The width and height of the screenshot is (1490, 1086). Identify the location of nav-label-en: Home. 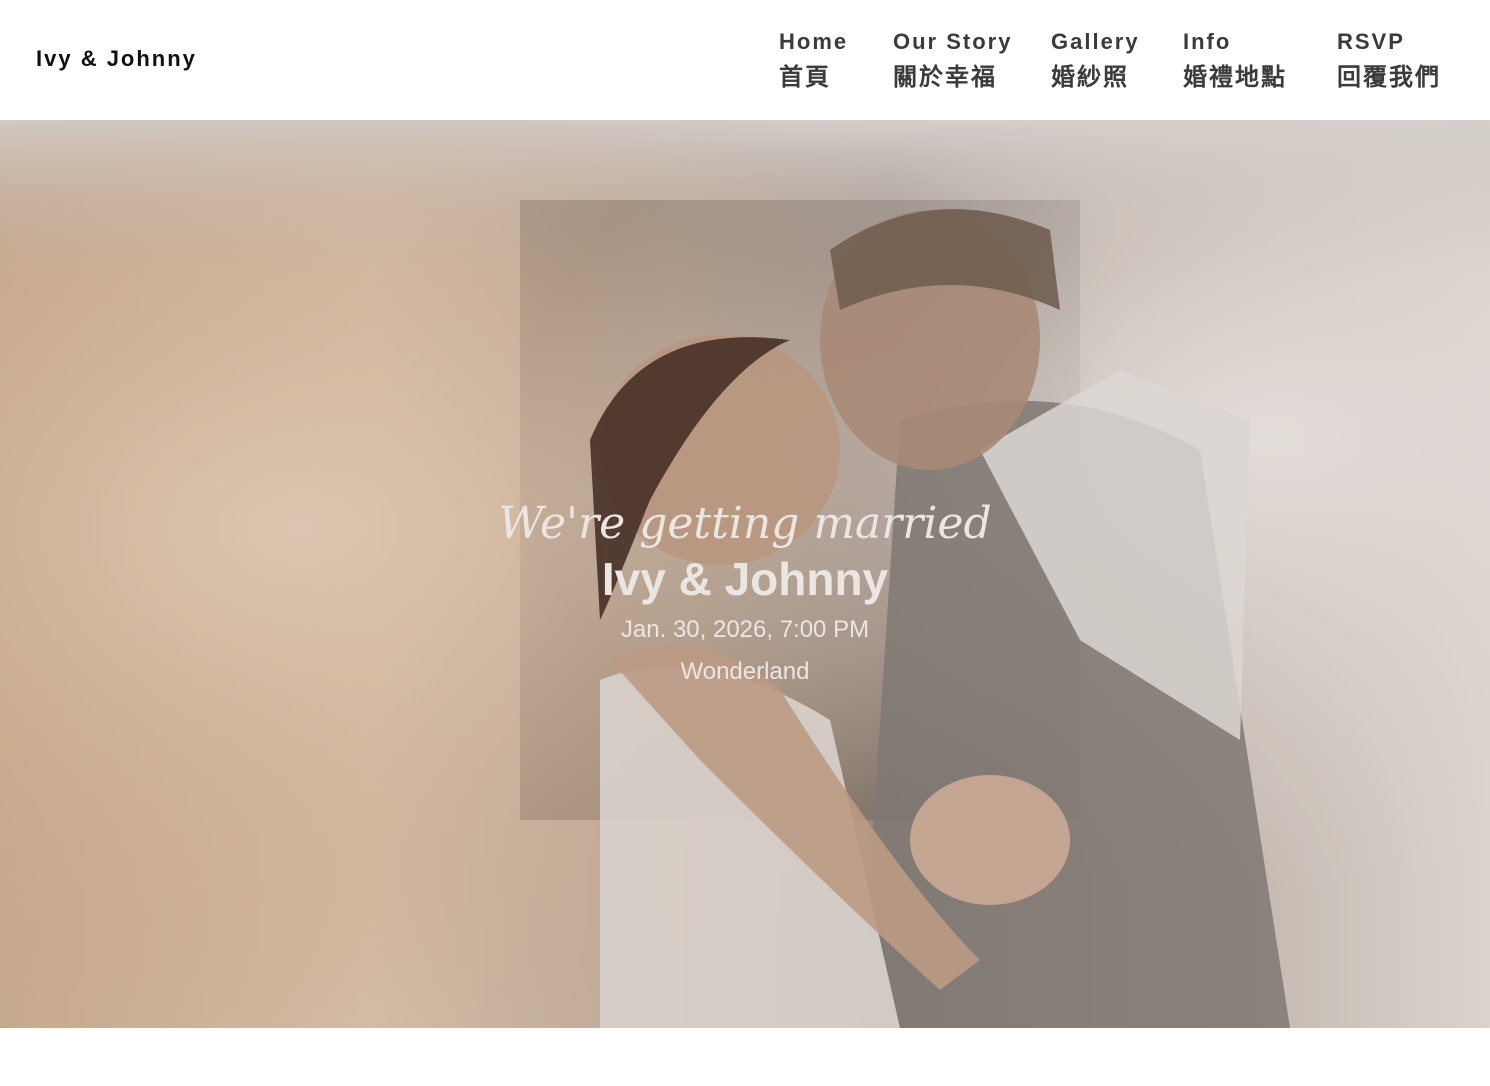
(814, 41).